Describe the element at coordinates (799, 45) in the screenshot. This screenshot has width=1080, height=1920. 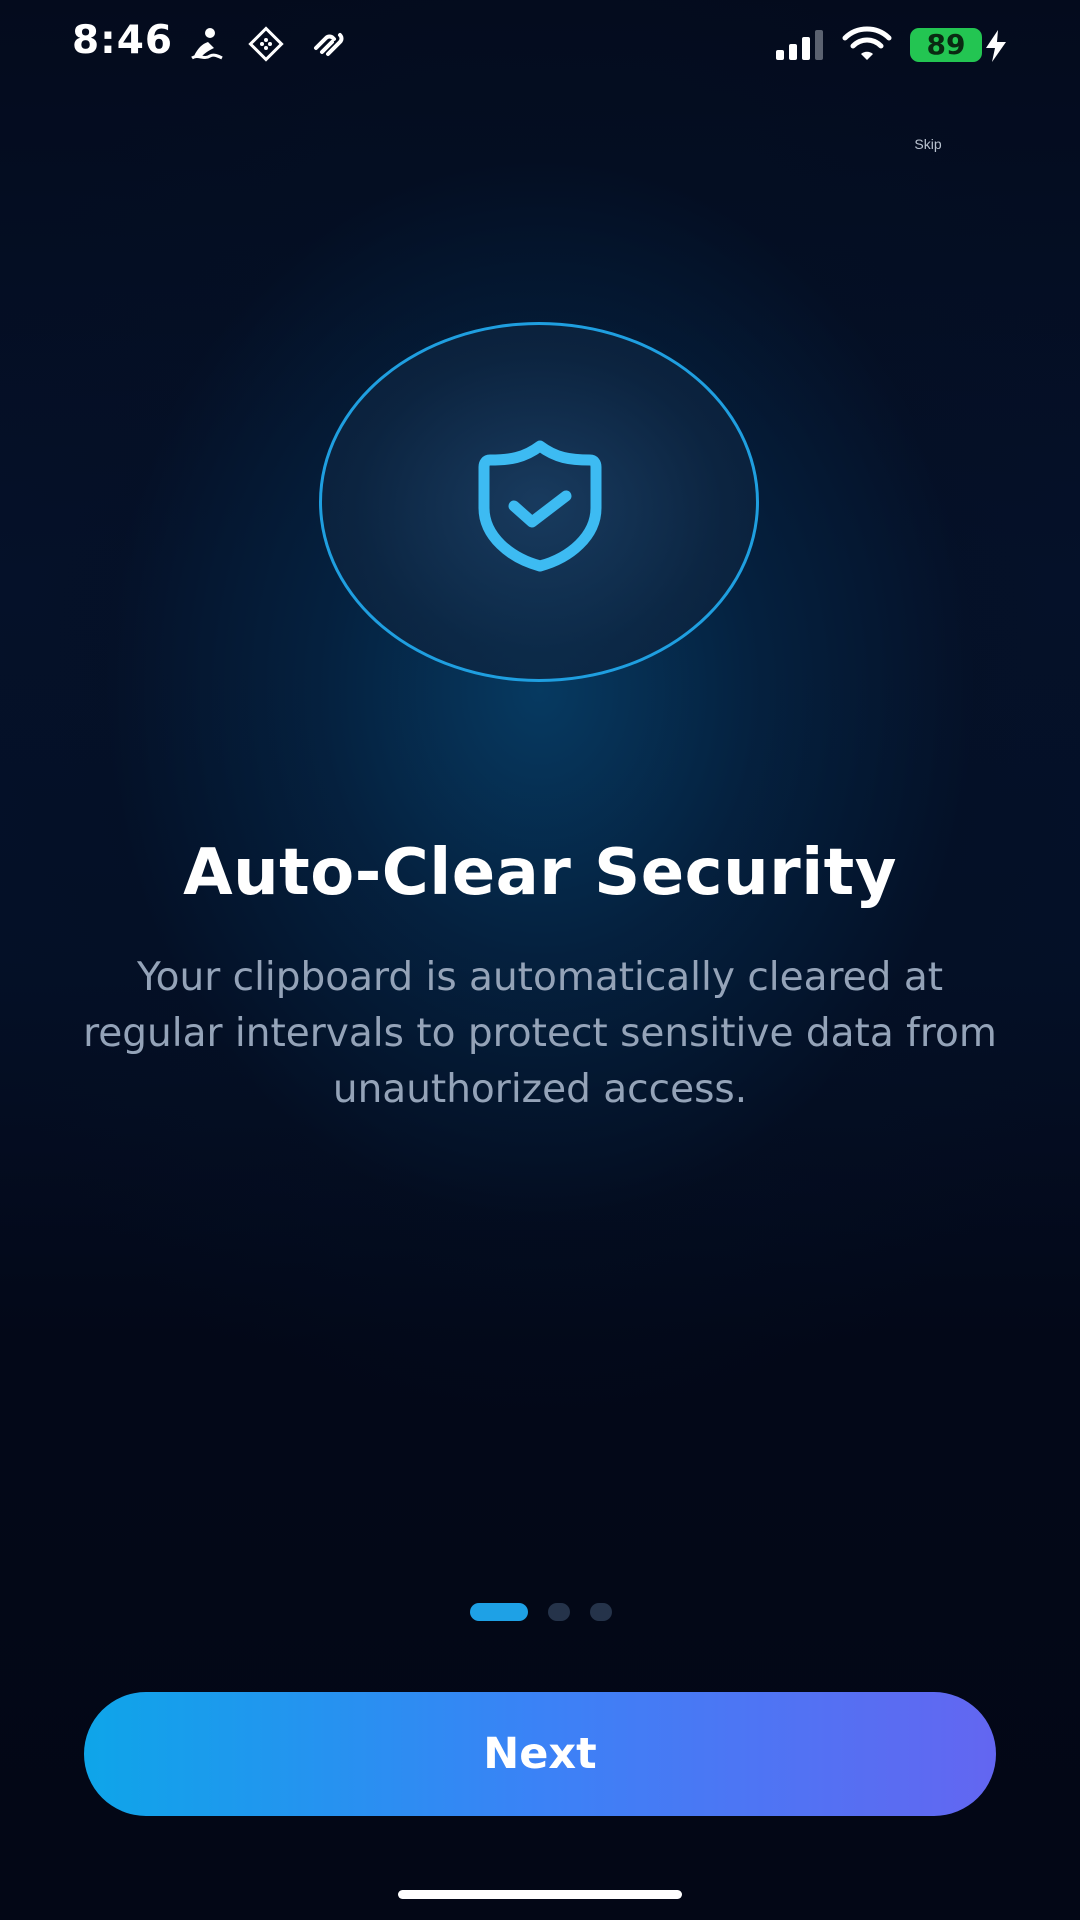
I see `cellular-signal-icon` at that location.